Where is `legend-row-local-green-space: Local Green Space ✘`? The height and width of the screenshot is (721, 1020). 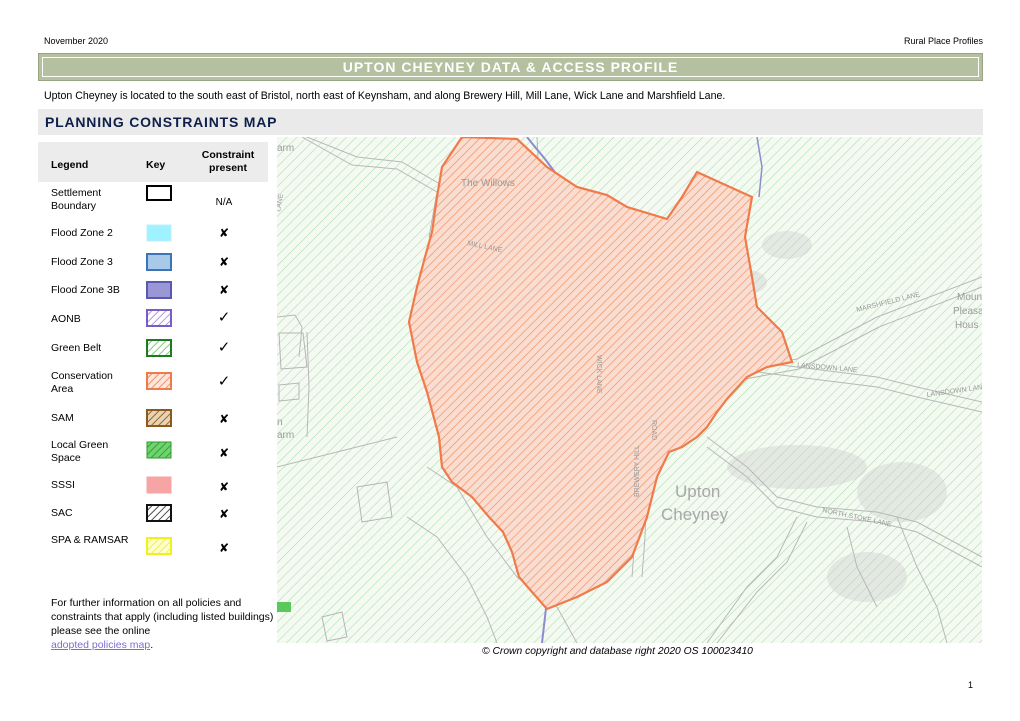 legend-row-local-green-space: Local Green Space ✘ is located at coordinates (153, 454).